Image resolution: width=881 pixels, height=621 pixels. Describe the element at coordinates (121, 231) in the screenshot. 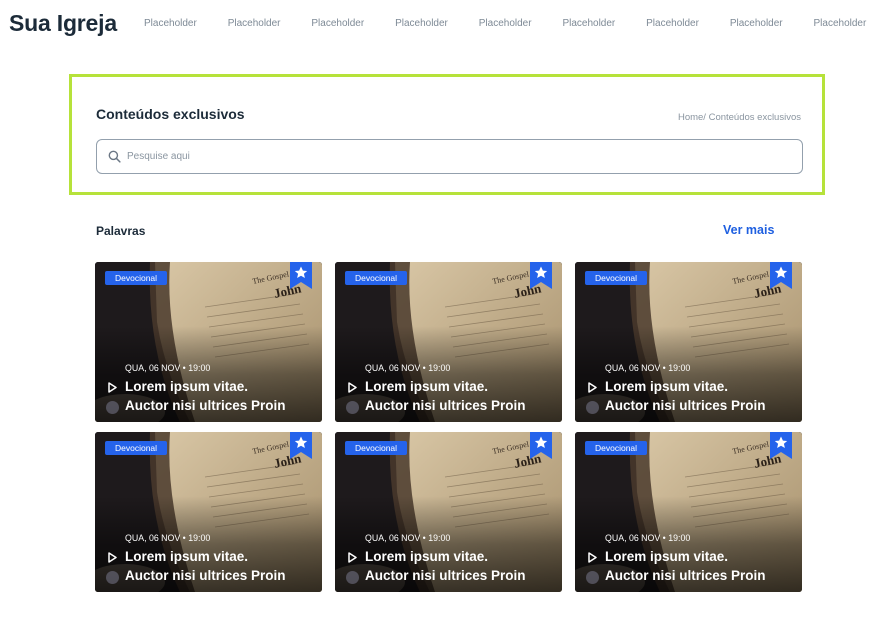

I see `section-title: Palavras` at that location.